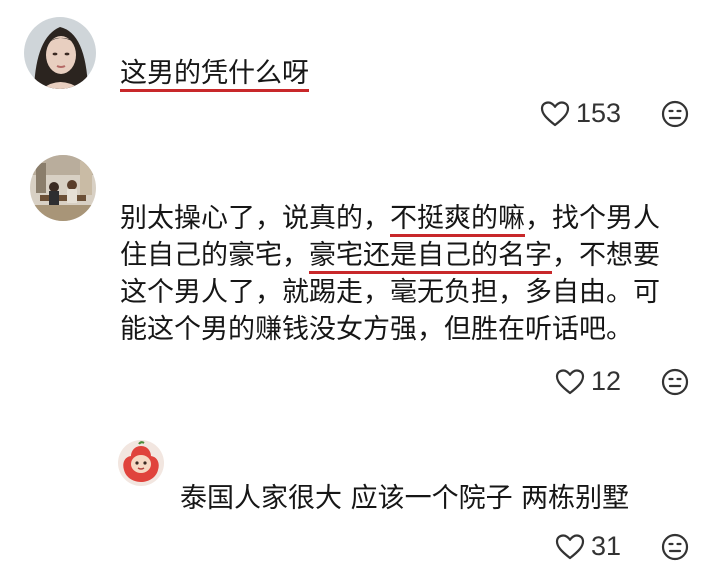  I want to click on text-segment: 这个男人了，就踢走，毫无负担，多自由。可, so click(390, 292).